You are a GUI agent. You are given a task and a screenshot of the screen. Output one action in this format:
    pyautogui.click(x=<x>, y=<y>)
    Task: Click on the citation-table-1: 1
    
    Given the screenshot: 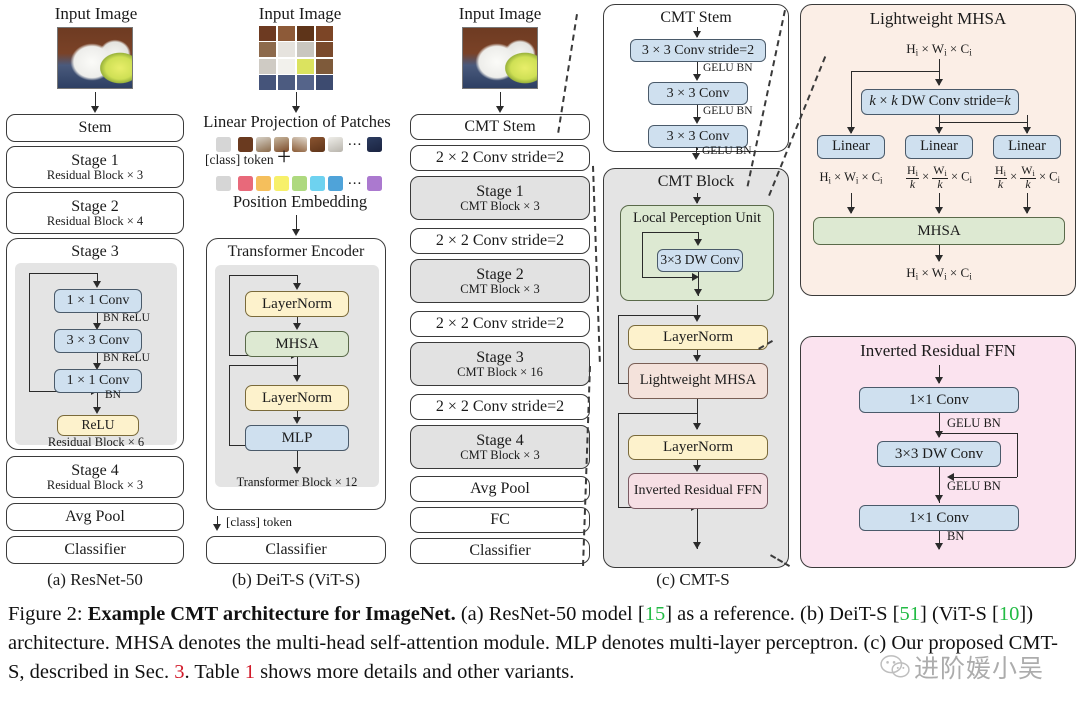 What is the action you would take?
    pyautogui.click(x=250, y=672)
    